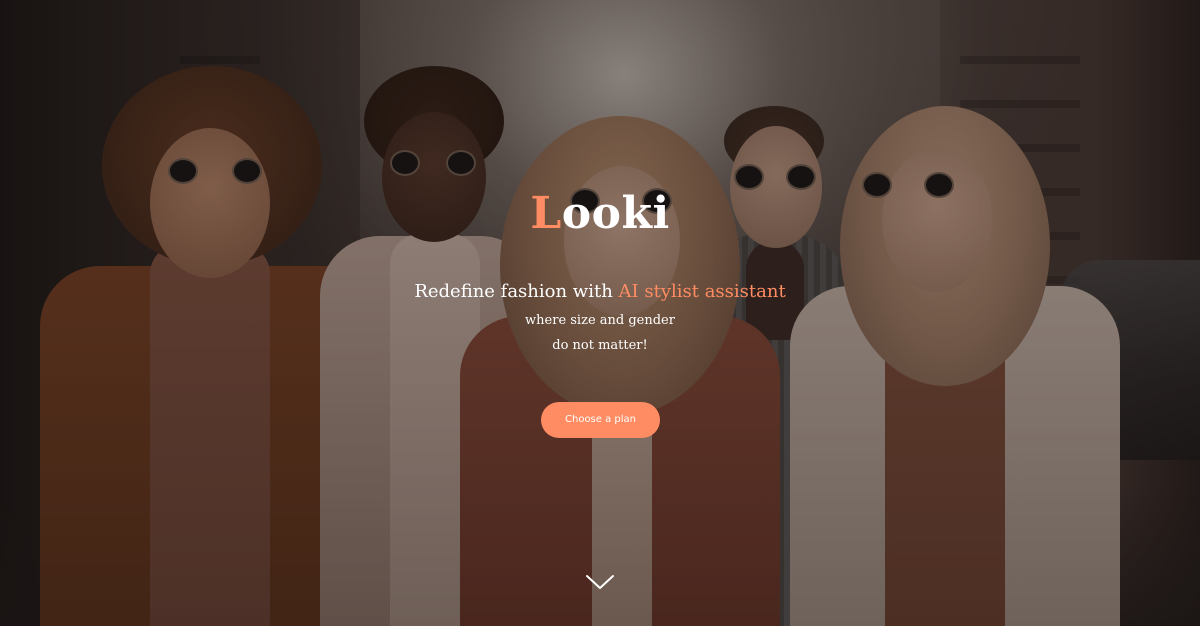  I want to click on logo: Looki, so click(600, 213).